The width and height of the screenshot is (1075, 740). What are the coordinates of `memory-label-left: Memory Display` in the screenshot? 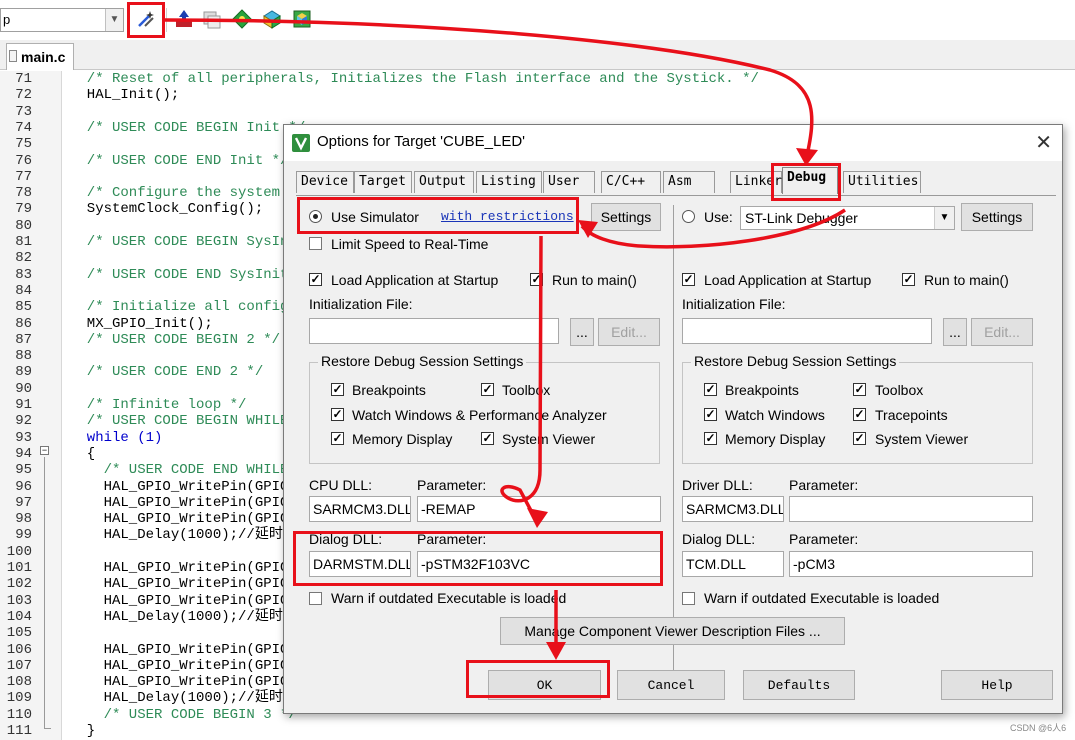 It's located at (402, 439).